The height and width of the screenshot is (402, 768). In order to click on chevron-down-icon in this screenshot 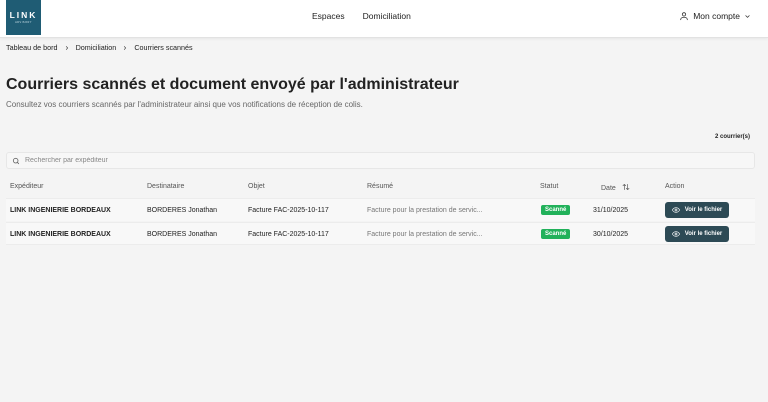, I will do `click(747, 16)`.